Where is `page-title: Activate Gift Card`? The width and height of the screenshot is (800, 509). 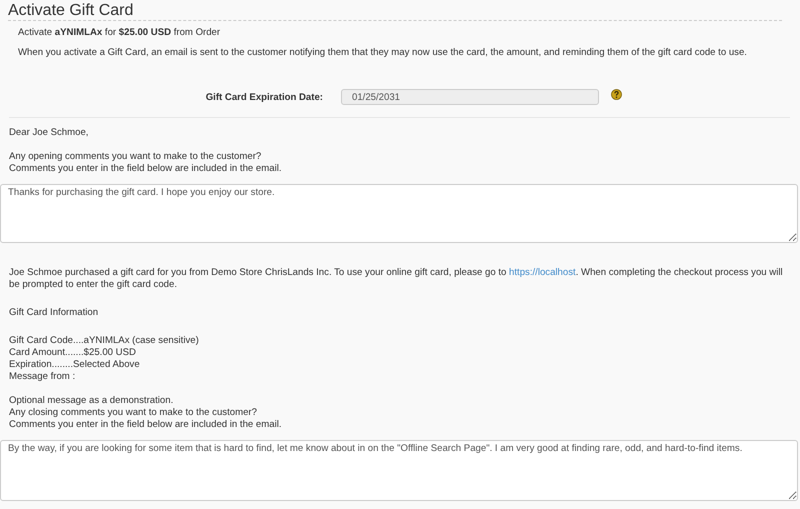
page-title: Activate Gift Card is located at coordinates (395, 11).